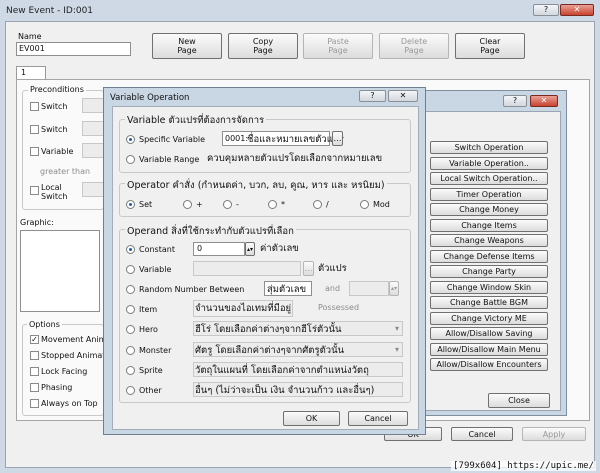 The image size is (600, 473). Describe the element at coordinates (130, 390) in the screenshot. I see `operand-other-radio` at that location.